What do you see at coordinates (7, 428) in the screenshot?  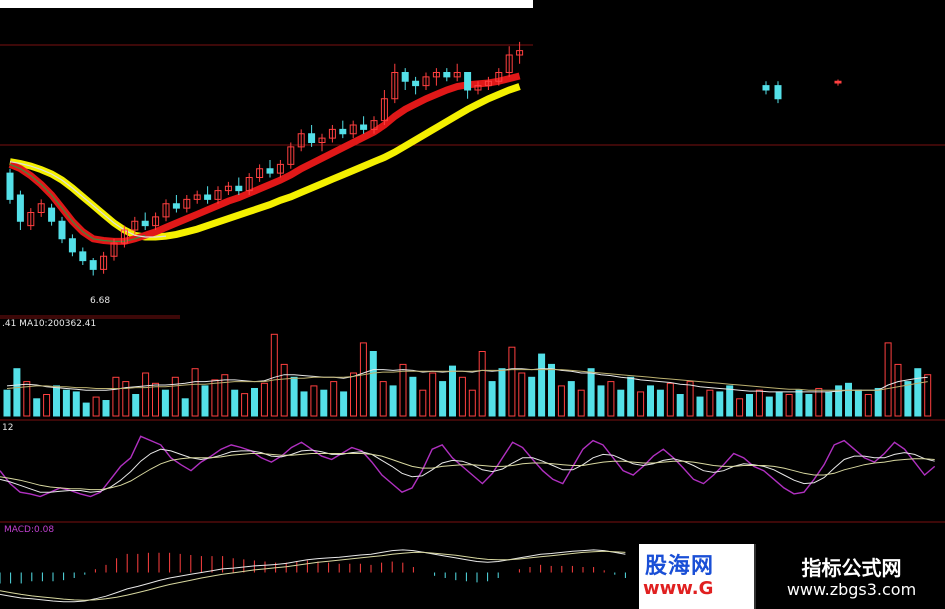 I see `oscillator-label: 12` at bounding box center [7, 428].